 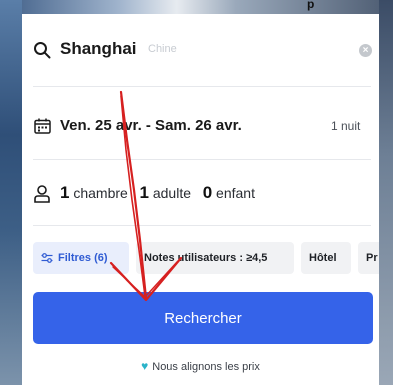 I want to click on background-photo-top, so click(x=196, y=7).